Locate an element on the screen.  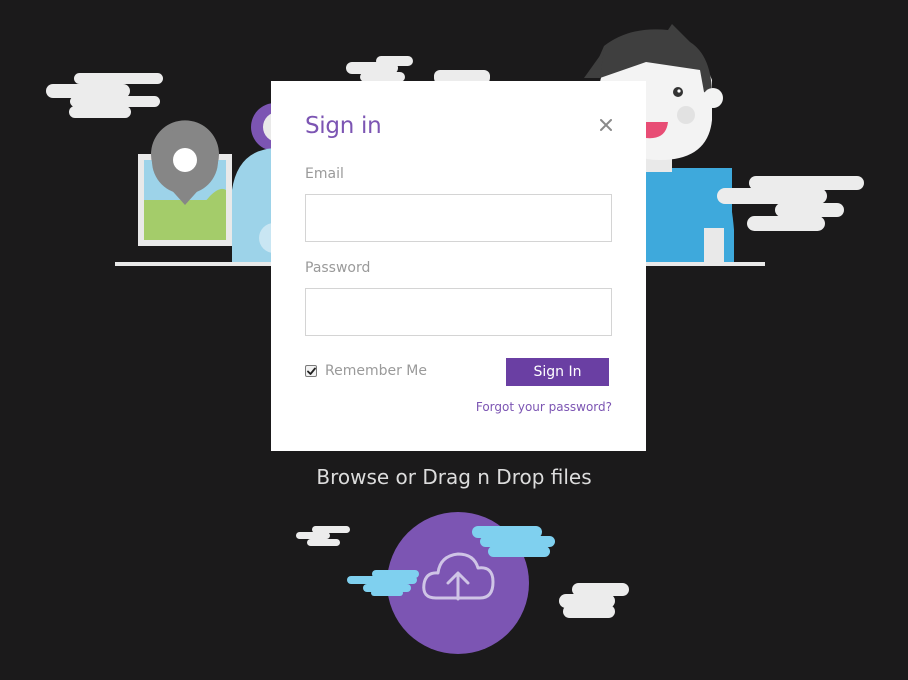
cloud-right is located at coordinates (790, 203).